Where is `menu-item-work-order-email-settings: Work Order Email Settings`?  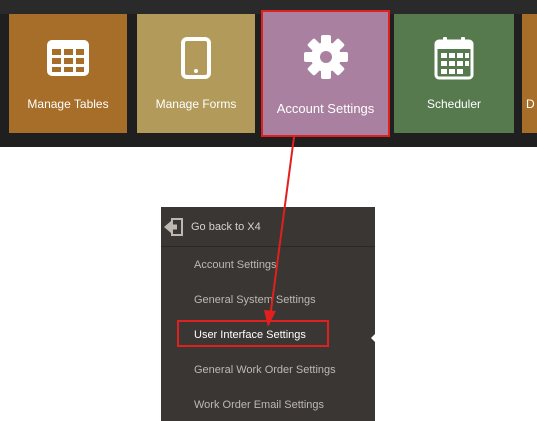 menu-item-work-order-email-settings: Work Order Email Settings is located at coordinates (259, 405).